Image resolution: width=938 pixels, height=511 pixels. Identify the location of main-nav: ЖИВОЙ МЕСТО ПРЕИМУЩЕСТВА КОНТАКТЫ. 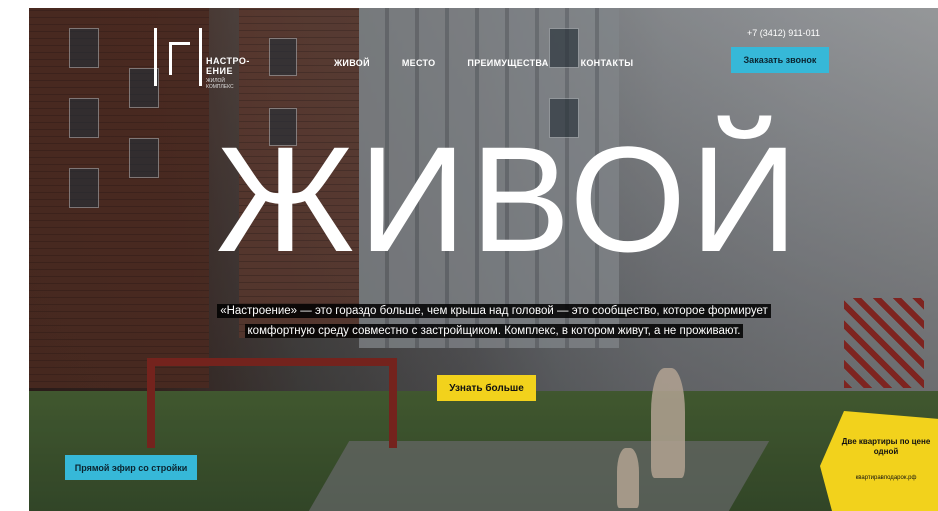
(483, 63).